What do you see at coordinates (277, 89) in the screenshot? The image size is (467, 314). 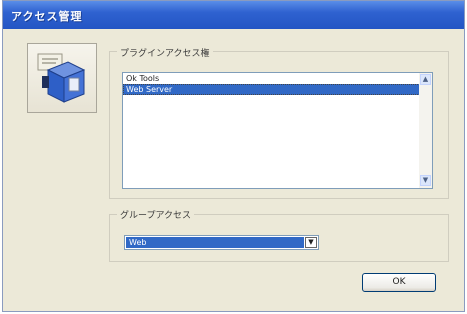 I see `list-item-selected: Web Server` at bounding box center [277, 89].